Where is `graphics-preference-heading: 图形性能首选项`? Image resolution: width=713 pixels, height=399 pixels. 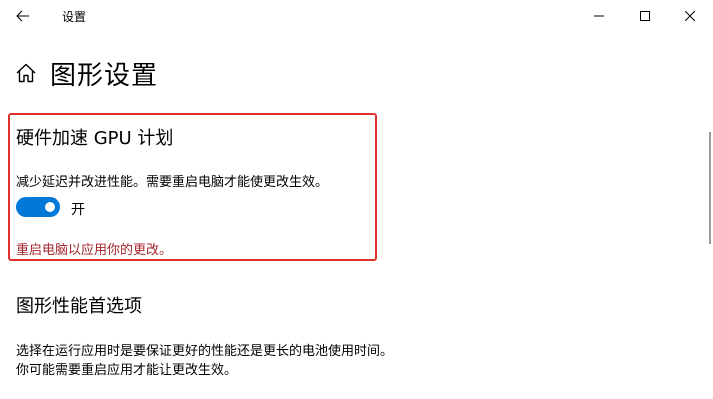 graphics-preference-heading: 图形性能首选项 is located at coordinates (79, 306).